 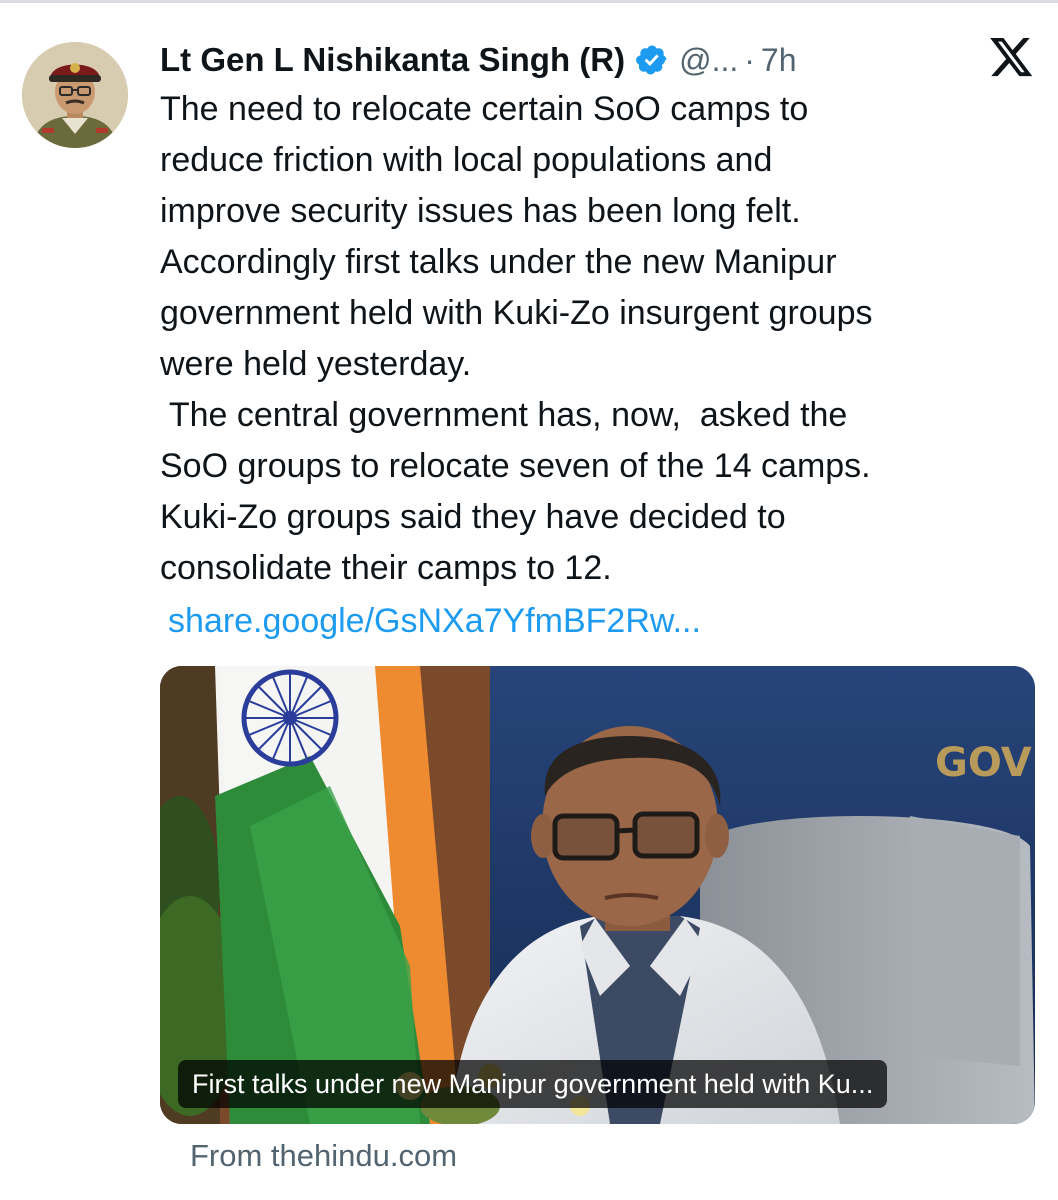 I want to click on tweet-text-line: Kuki-Zo groups said they have decided to, so click(x=473, y=517).